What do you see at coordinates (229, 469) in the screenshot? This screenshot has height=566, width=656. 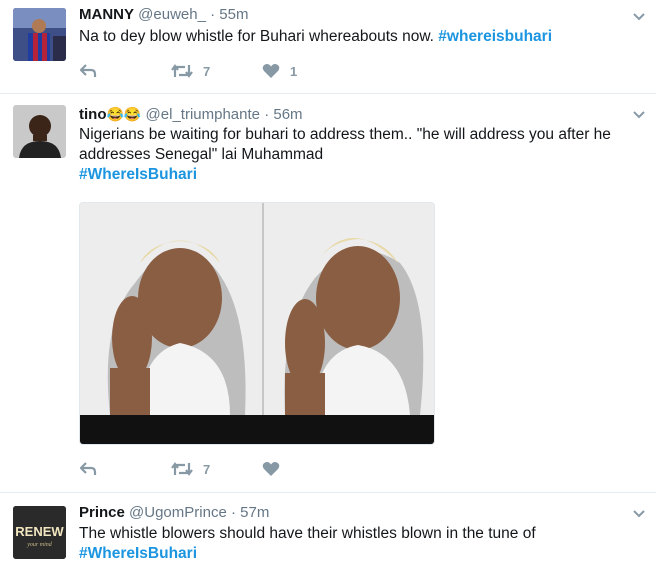 I see `tweet-actions: 7` at bounding box center [229, 469].